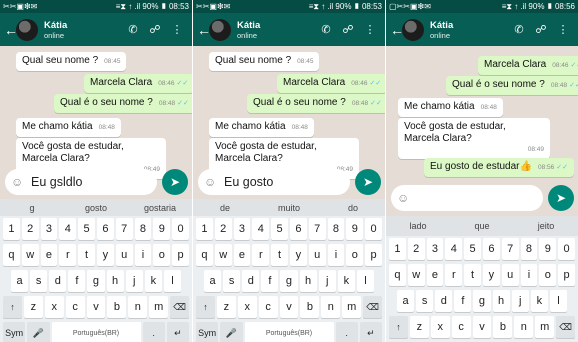 The height and width of the screenshot is (342, 578). I want to click on message-outgoing: Qual é o seu nome ? 08:48✓✓, so click(123, 103).